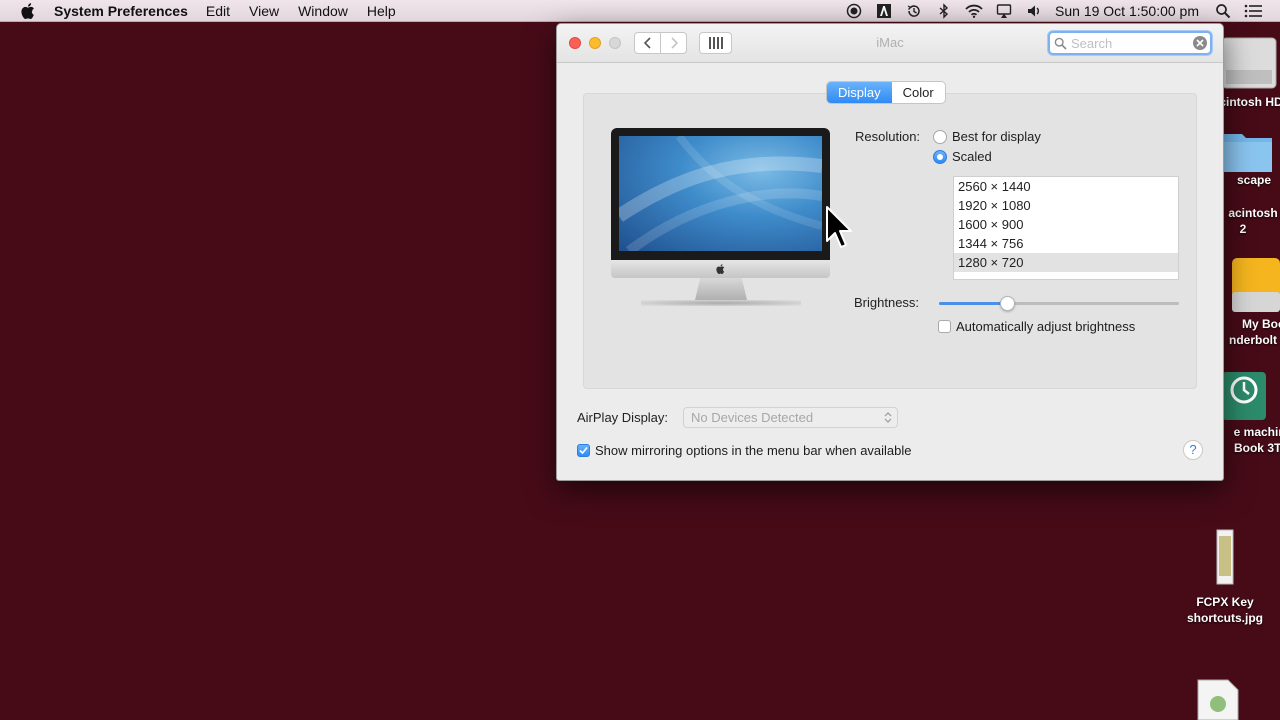 This screenshot has width=1280, height=720. I want to click on search-field, so click(1130, 43).